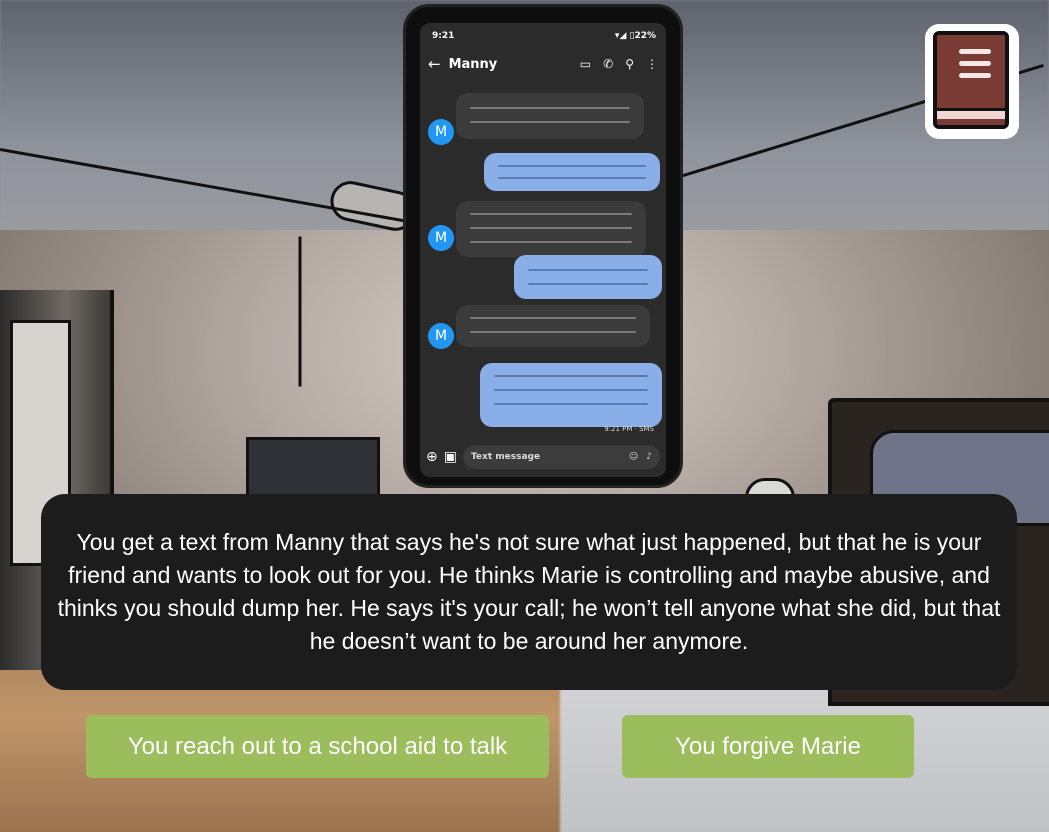  Describe the element at coordinates (768, 746) in the screenshot. I see `choice-button-forgive-marie: You forgive Marie` at that location.